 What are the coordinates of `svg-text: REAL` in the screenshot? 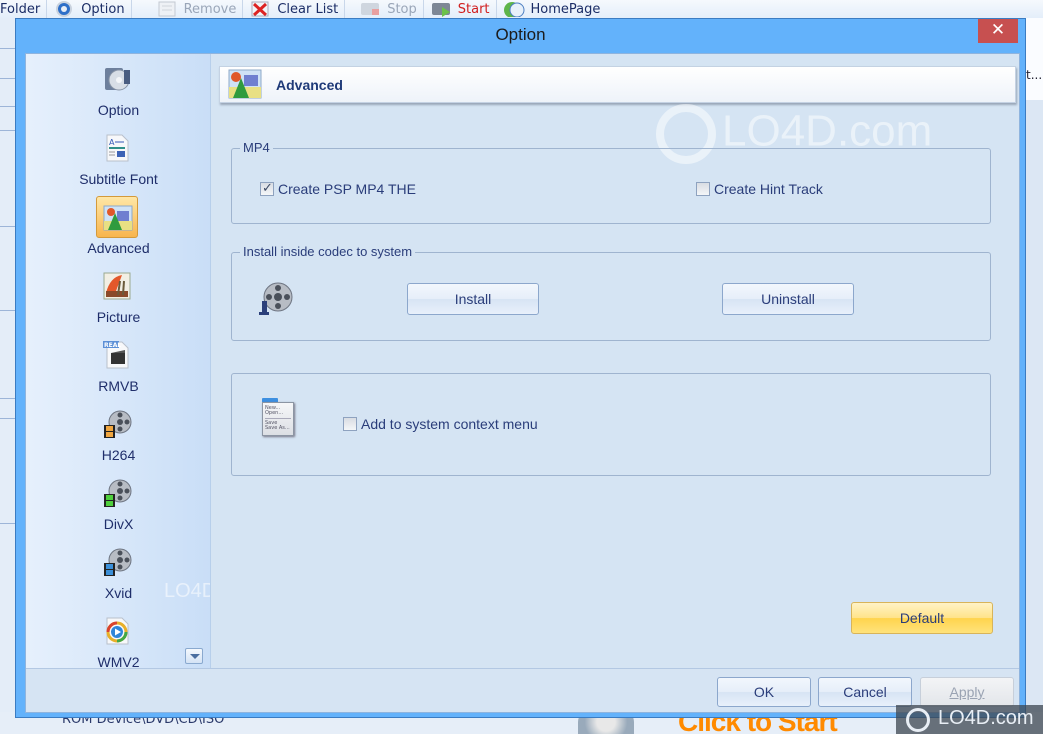 It's located at (112, 345).